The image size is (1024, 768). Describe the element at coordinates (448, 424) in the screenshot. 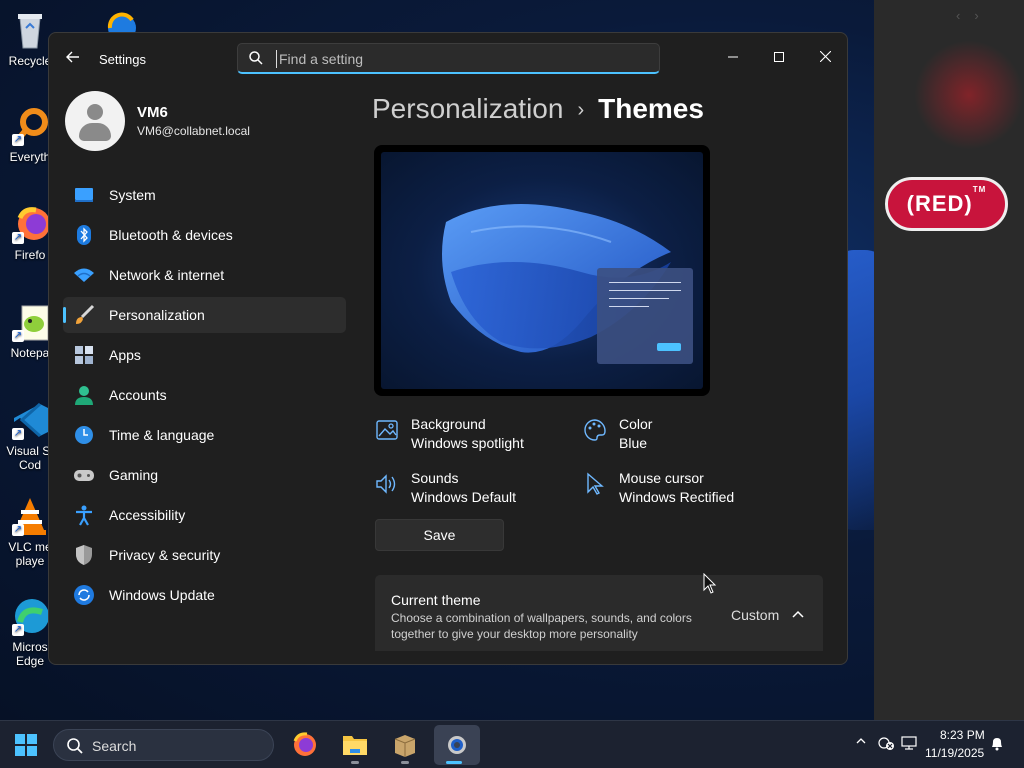

I see `property-title: Background` at that location.